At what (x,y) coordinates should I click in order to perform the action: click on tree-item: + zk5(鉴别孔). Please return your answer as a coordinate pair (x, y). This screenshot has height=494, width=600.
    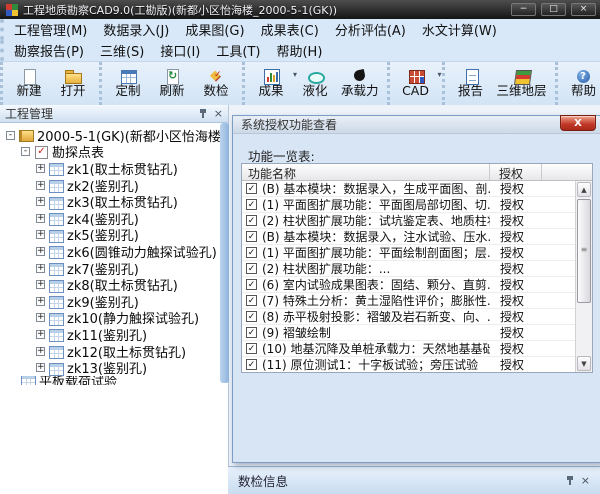
    Looking at the image, I should click on (115, 235).